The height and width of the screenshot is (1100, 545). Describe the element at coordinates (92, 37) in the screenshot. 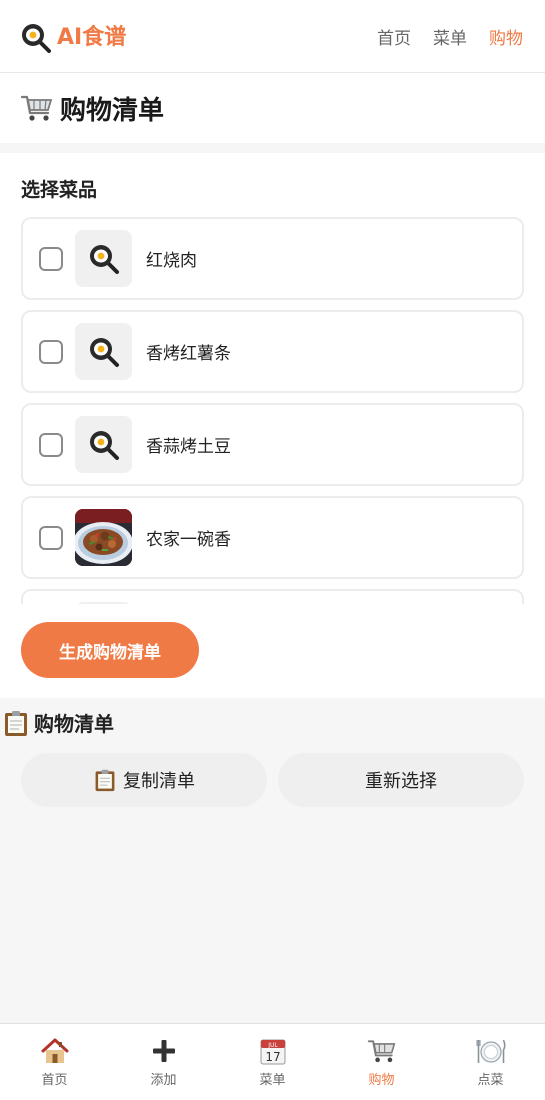

I see `brand-name: AI食谱` at that location.